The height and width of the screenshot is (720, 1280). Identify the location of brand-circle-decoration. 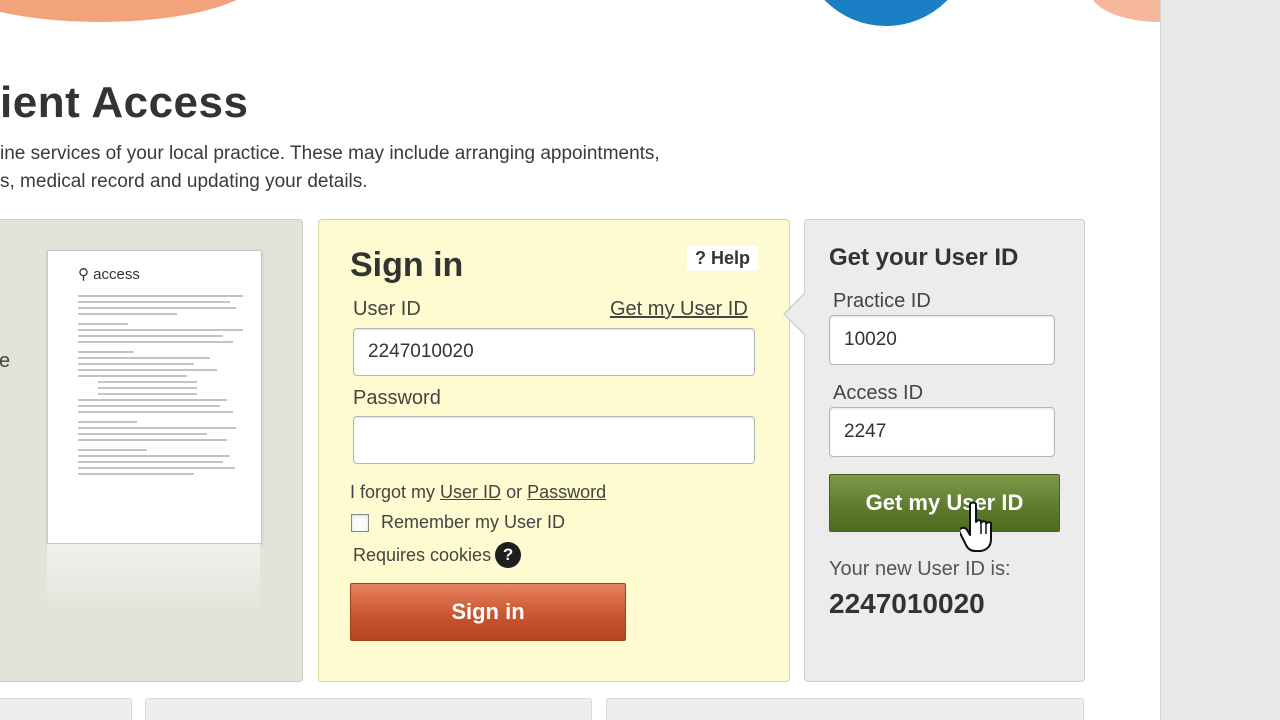
(886, 13).